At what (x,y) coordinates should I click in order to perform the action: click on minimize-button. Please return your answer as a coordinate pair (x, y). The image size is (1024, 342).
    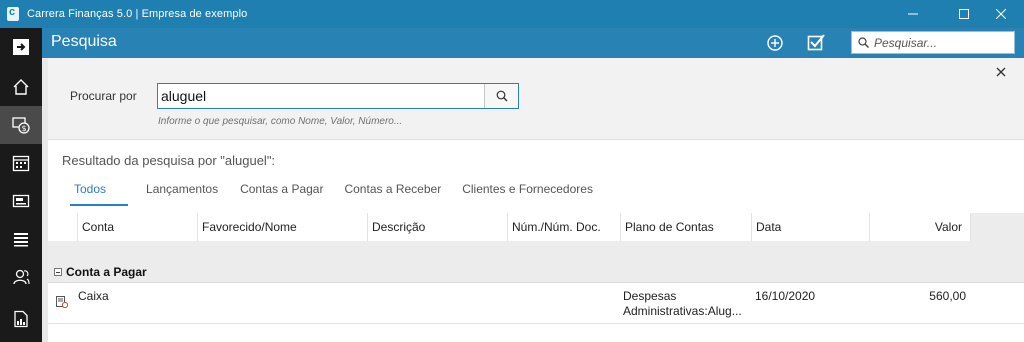
    Looking at the image, I should click on (913, 14).